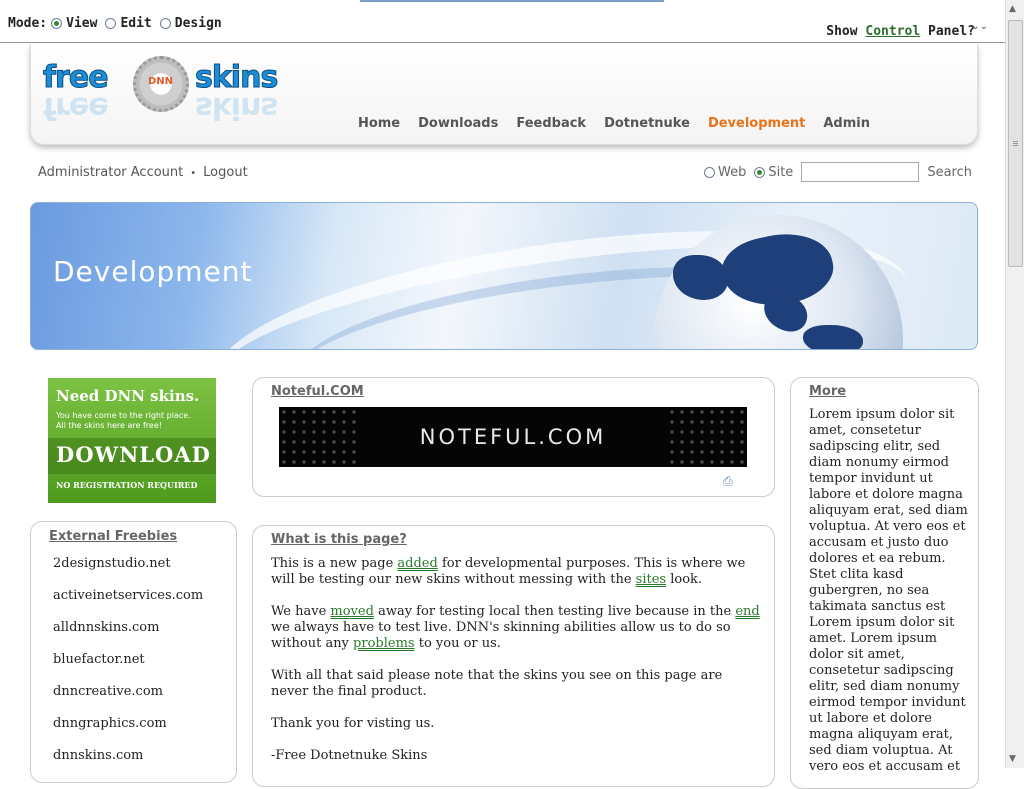 Image resolution: width=1024 pixels, height=789 pixels. I want to click on show-control-panel: Show Control Panel?, so click(900, 31).